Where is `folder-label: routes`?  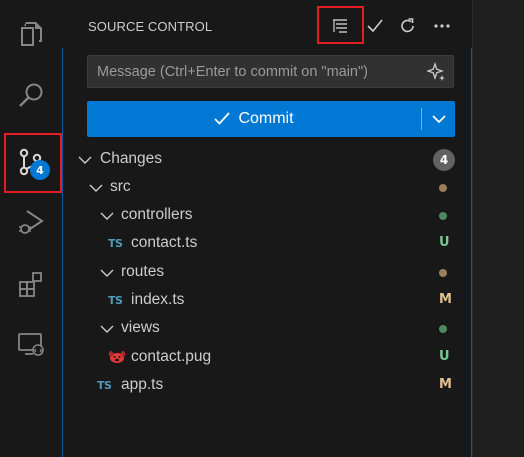 folder-label: routes is located at coordinates (143, 271).